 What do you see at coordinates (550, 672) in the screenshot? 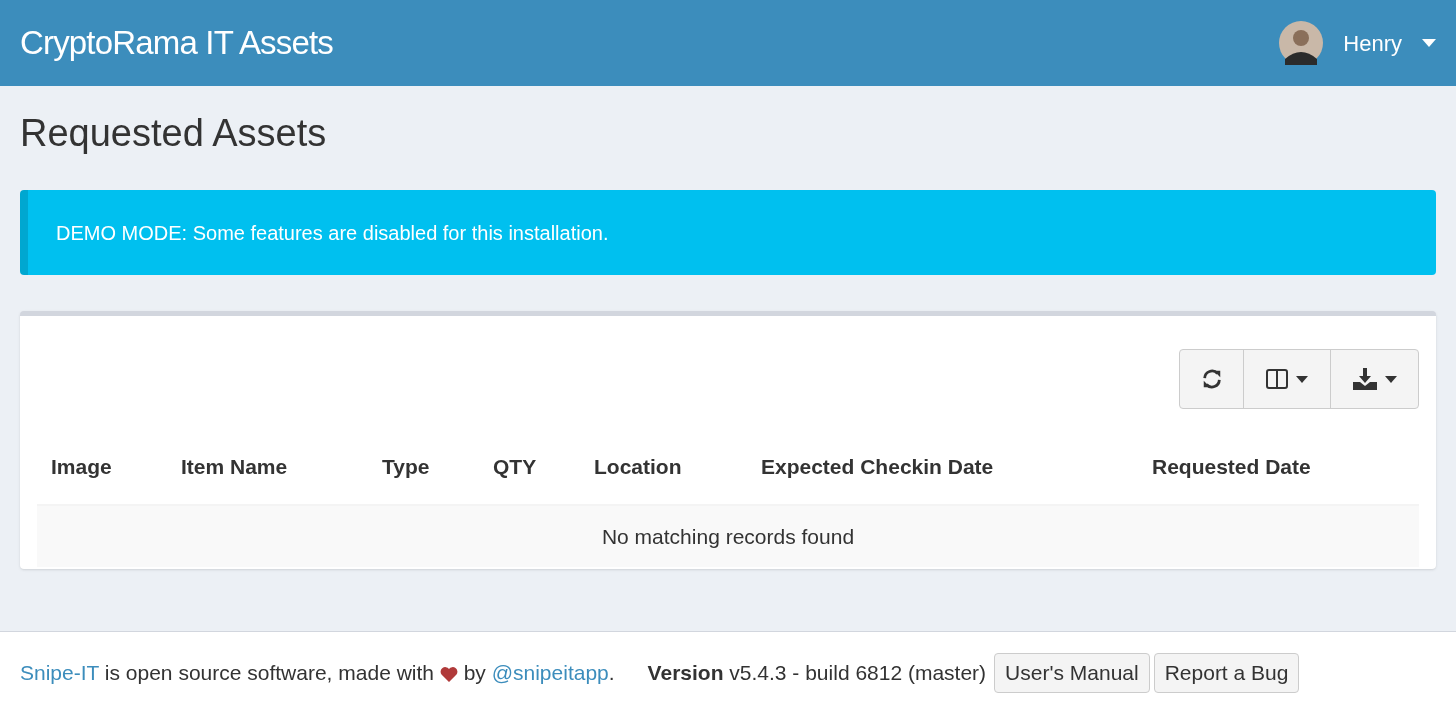
I see `footer-link: @snipeitapp` at bounding box center [550, 672].